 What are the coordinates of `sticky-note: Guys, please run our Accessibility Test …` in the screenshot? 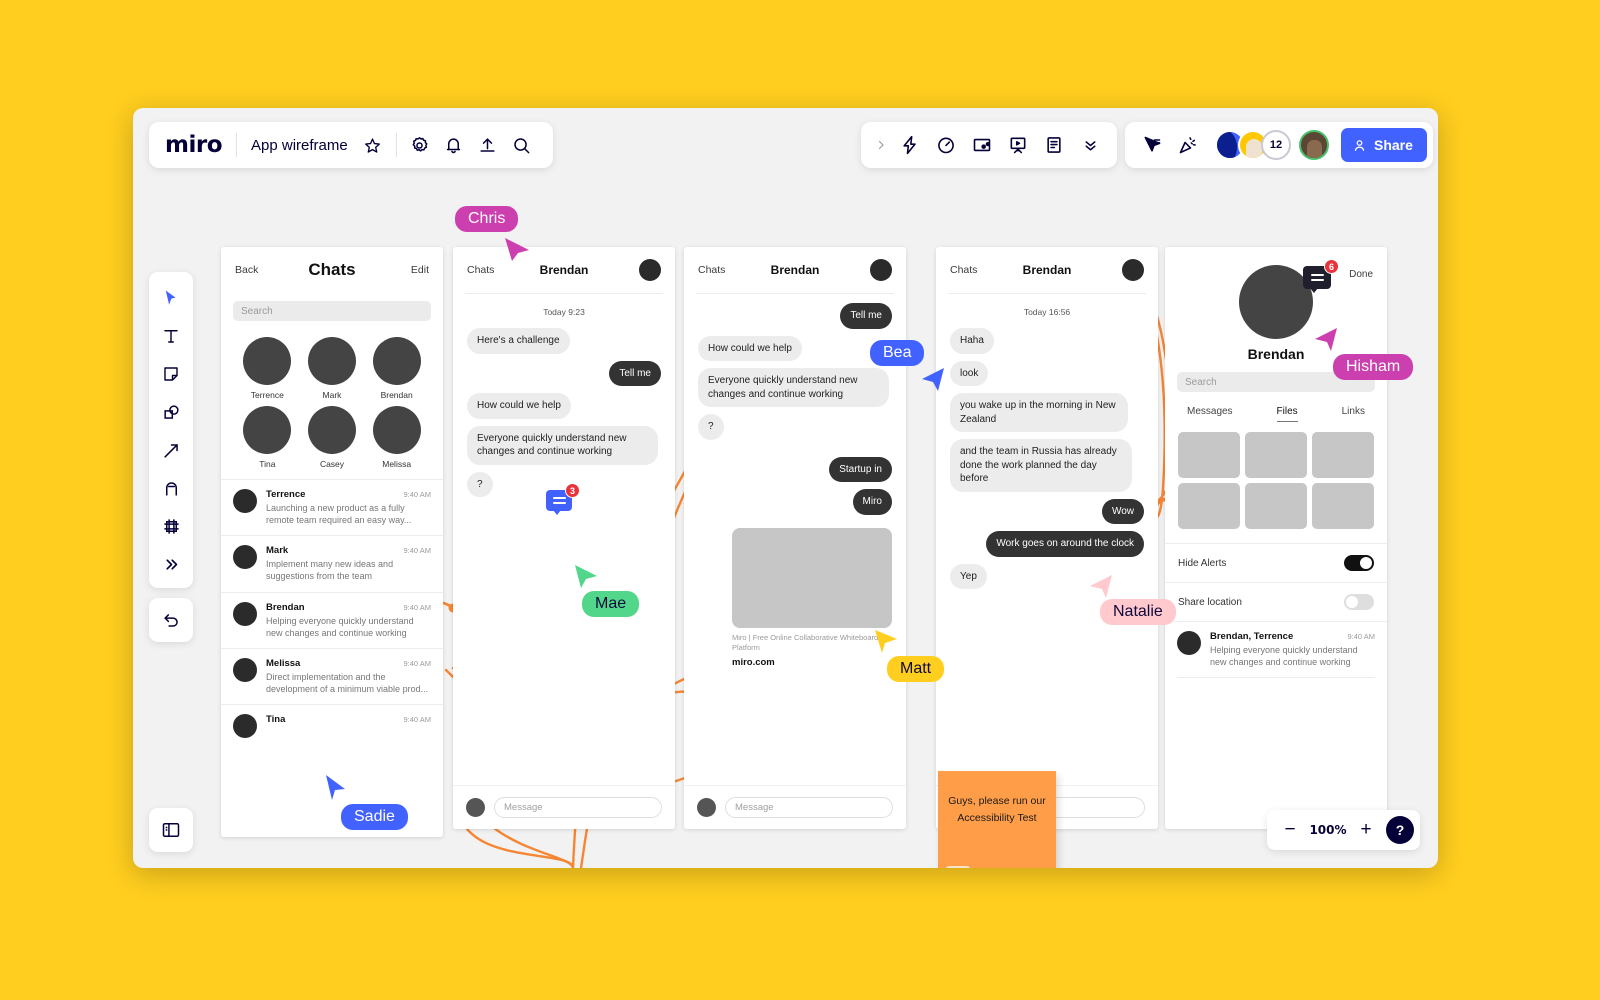 It's located at (997, 819).